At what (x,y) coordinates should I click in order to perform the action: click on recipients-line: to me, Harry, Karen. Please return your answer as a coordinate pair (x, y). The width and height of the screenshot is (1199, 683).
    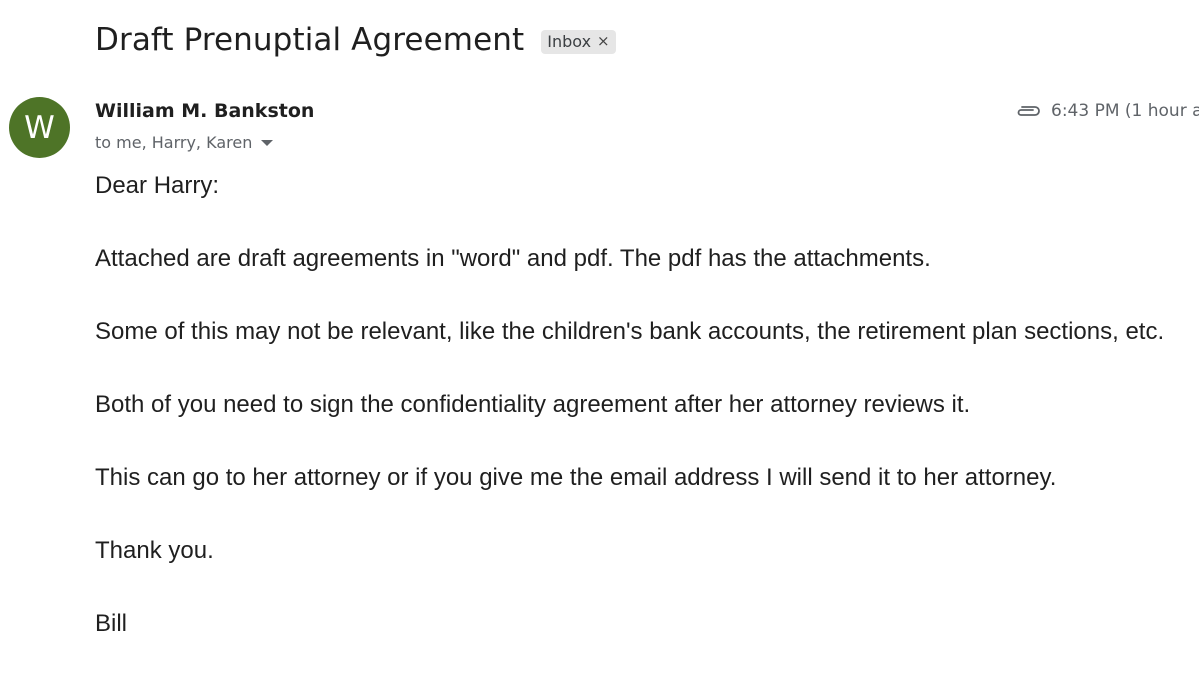
    Looking at the image, I should click on (184, 142).